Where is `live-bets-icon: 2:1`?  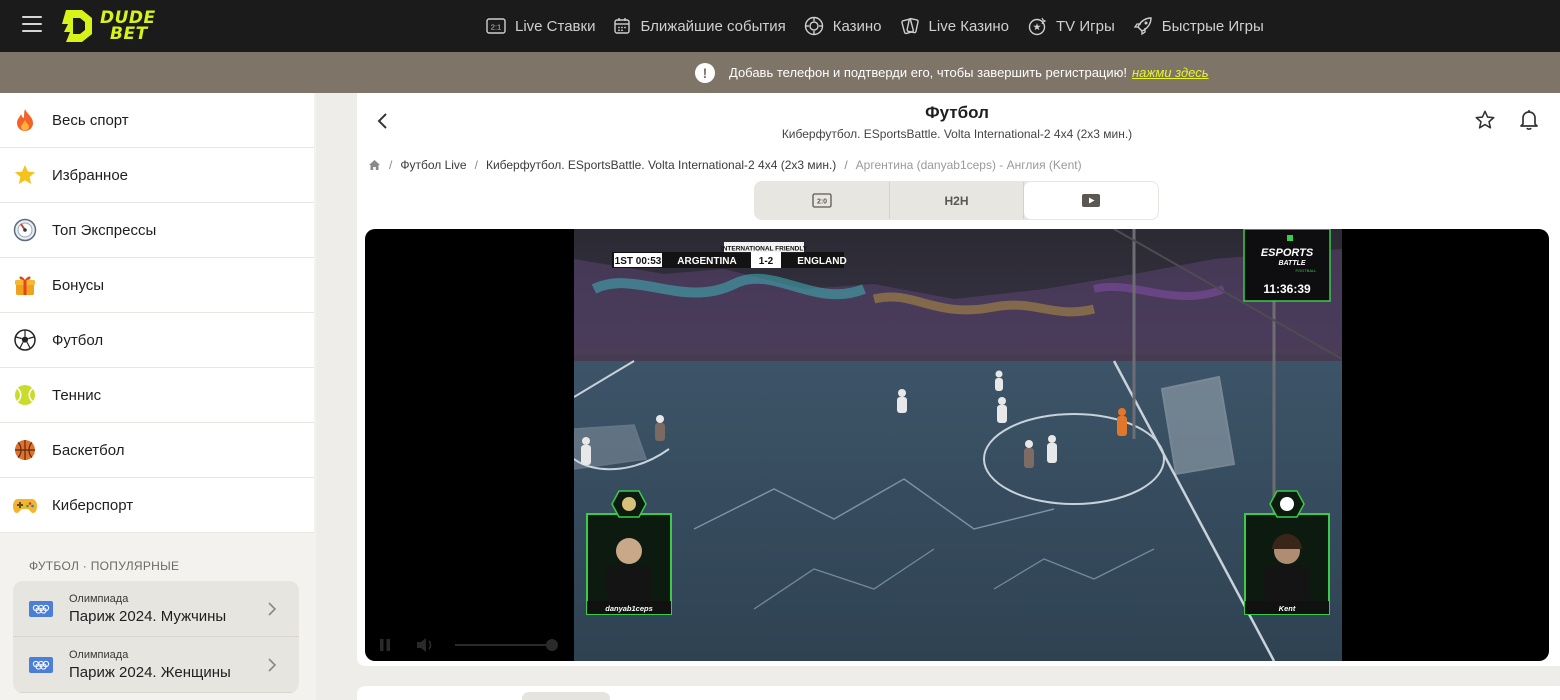 live-bets-icon: 2:1 is located at coordinates (496, 26).